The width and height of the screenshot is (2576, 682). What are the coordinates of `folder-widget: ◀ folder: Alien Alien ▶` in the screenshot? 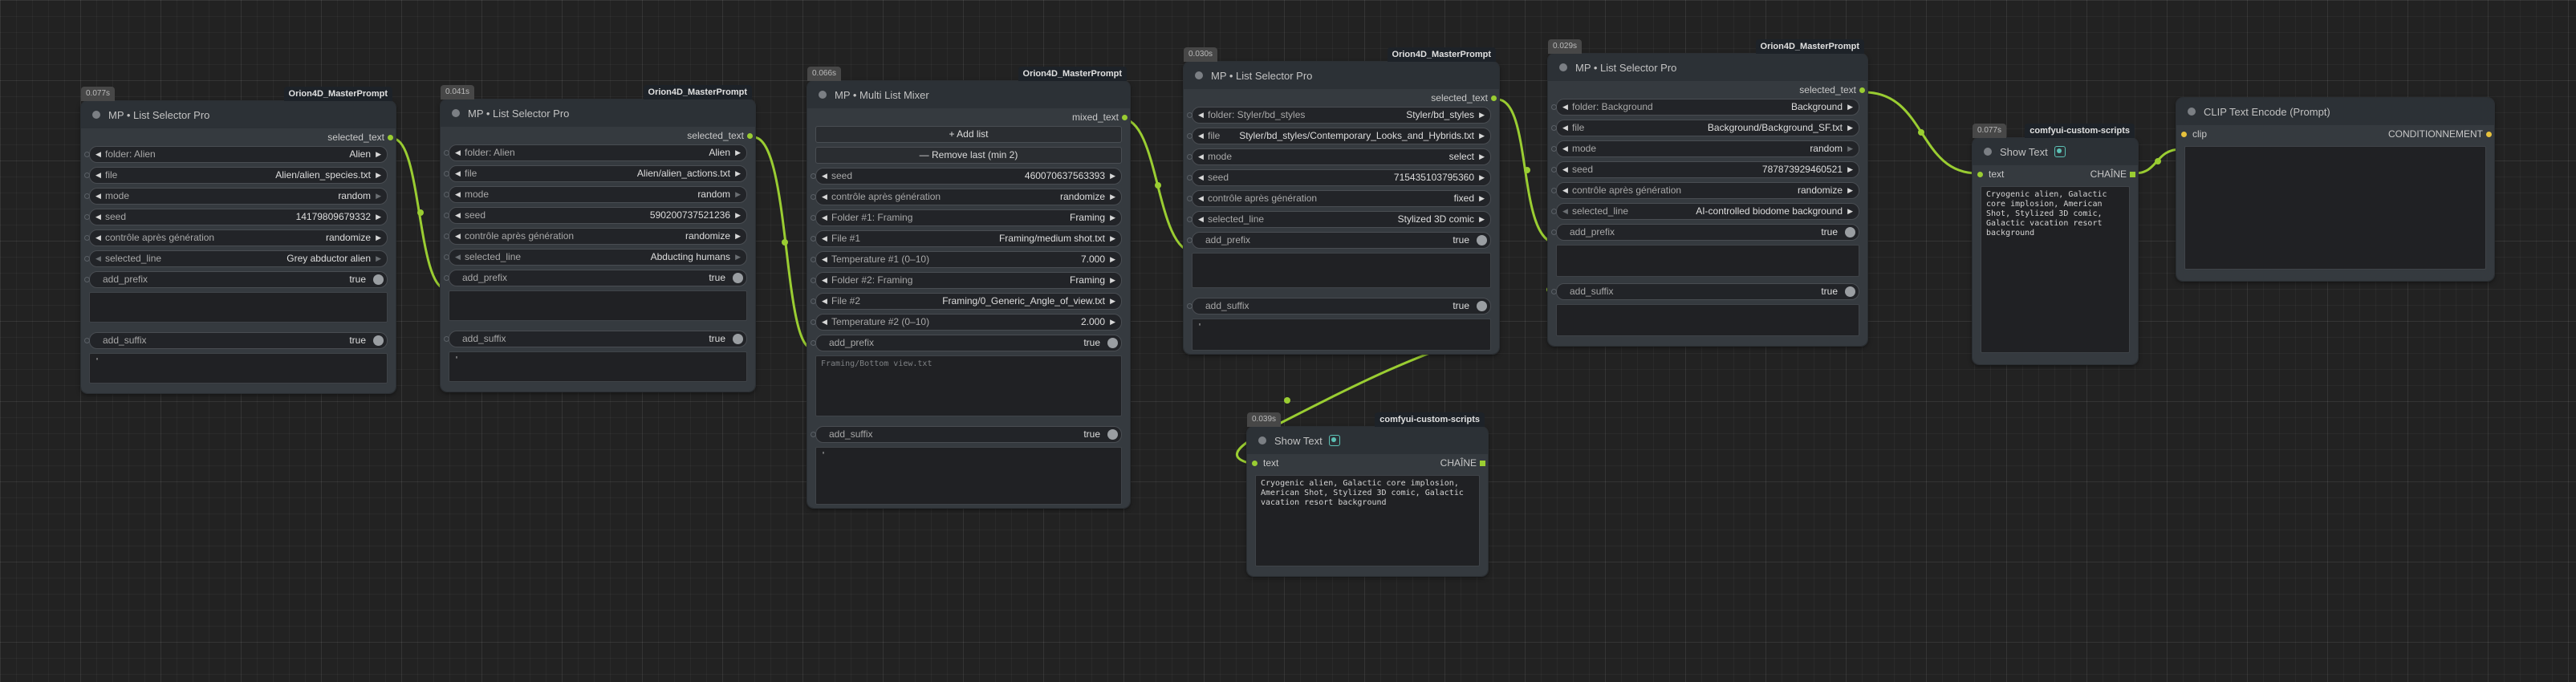 It's located at (595, 152).